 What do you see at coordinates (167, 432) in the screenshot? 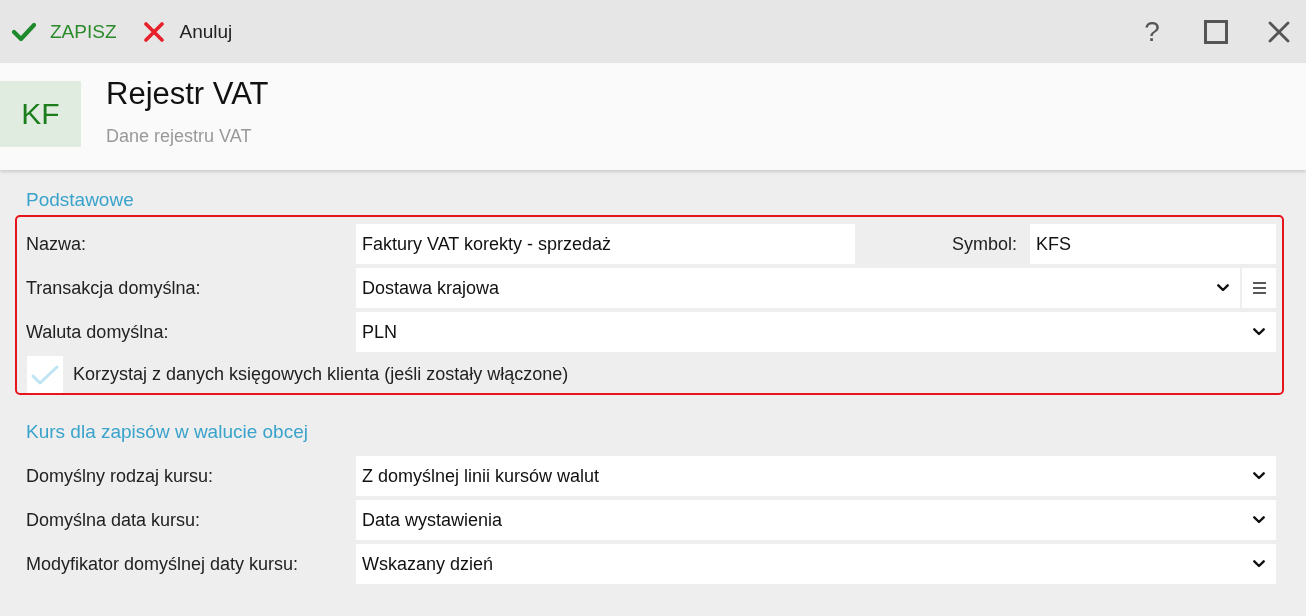
I see `section-heading: Kurs dla zapisów w walucie obcej` at bounding box center [167, 432].